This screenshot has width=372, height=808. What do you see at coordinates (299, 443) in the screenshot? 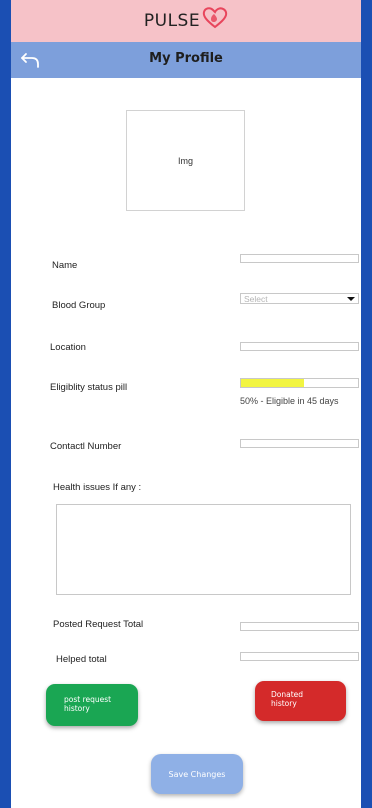
I see `contact-number-field` at bounding box center [299, 443].